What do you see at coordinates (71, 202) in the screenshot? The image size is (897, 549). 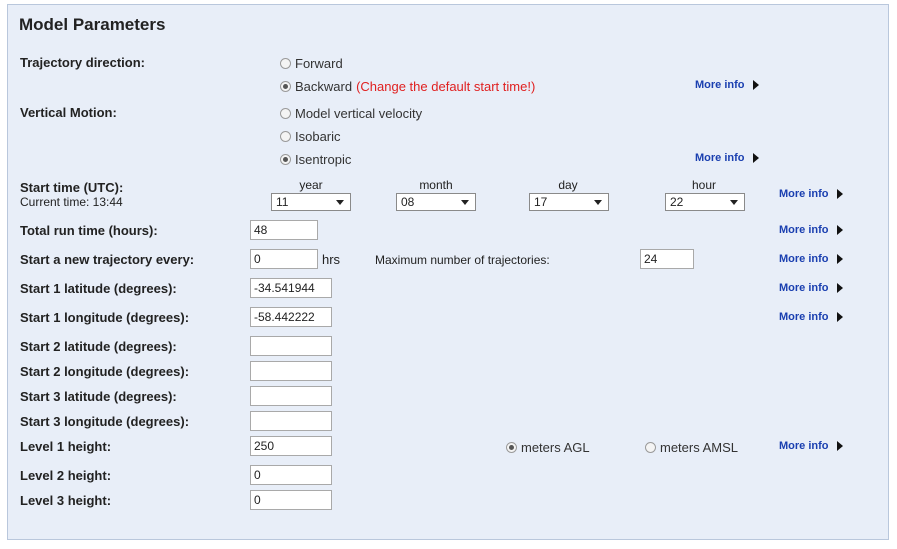 I see `current-time: Current time: 13:44` at bounding box center [71, 202].